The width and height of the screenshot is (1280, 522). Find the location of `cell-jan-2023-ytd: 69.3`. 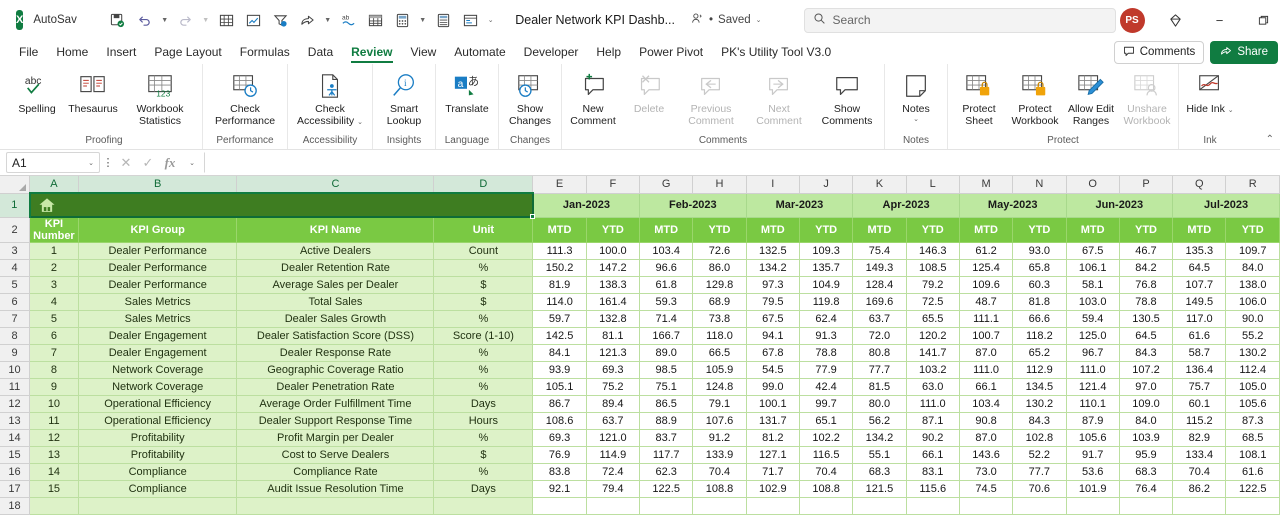

cell-jan-2023-ytd: 69.3 is located at coordinates (613, 370).